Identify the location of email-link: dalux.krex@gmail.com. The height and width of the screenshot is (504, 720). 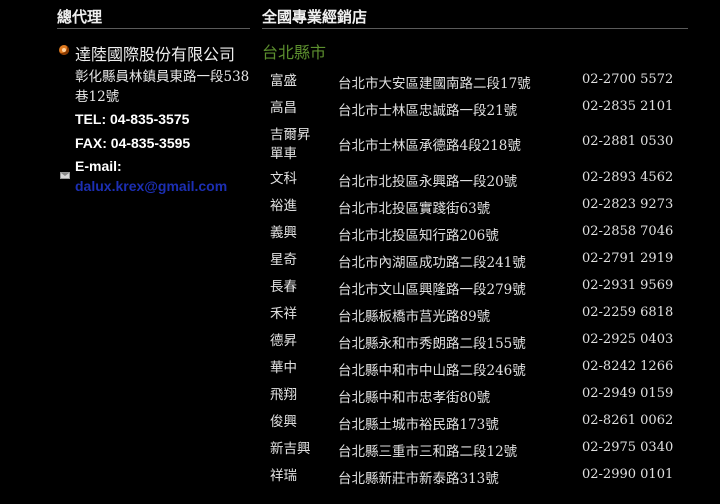
(151, 186).